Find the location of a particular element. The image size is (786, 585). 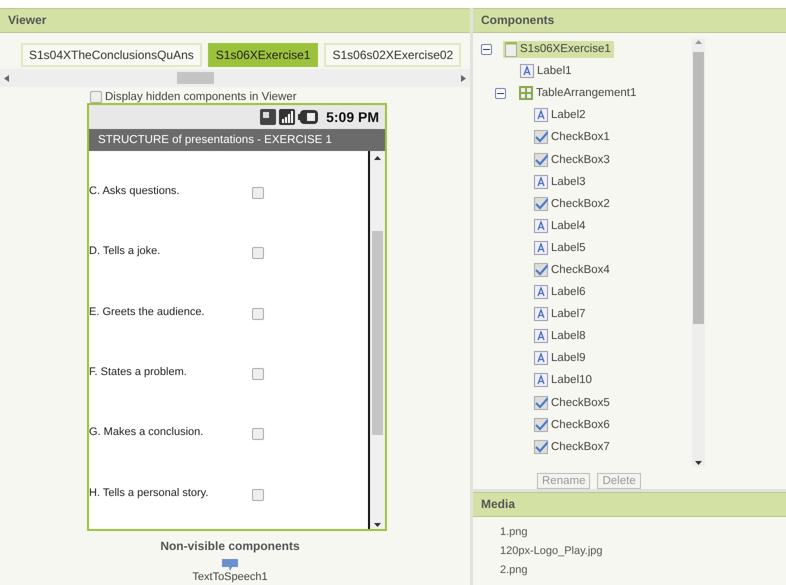

panel-header: Viewer is located at coordinates (235, 20).